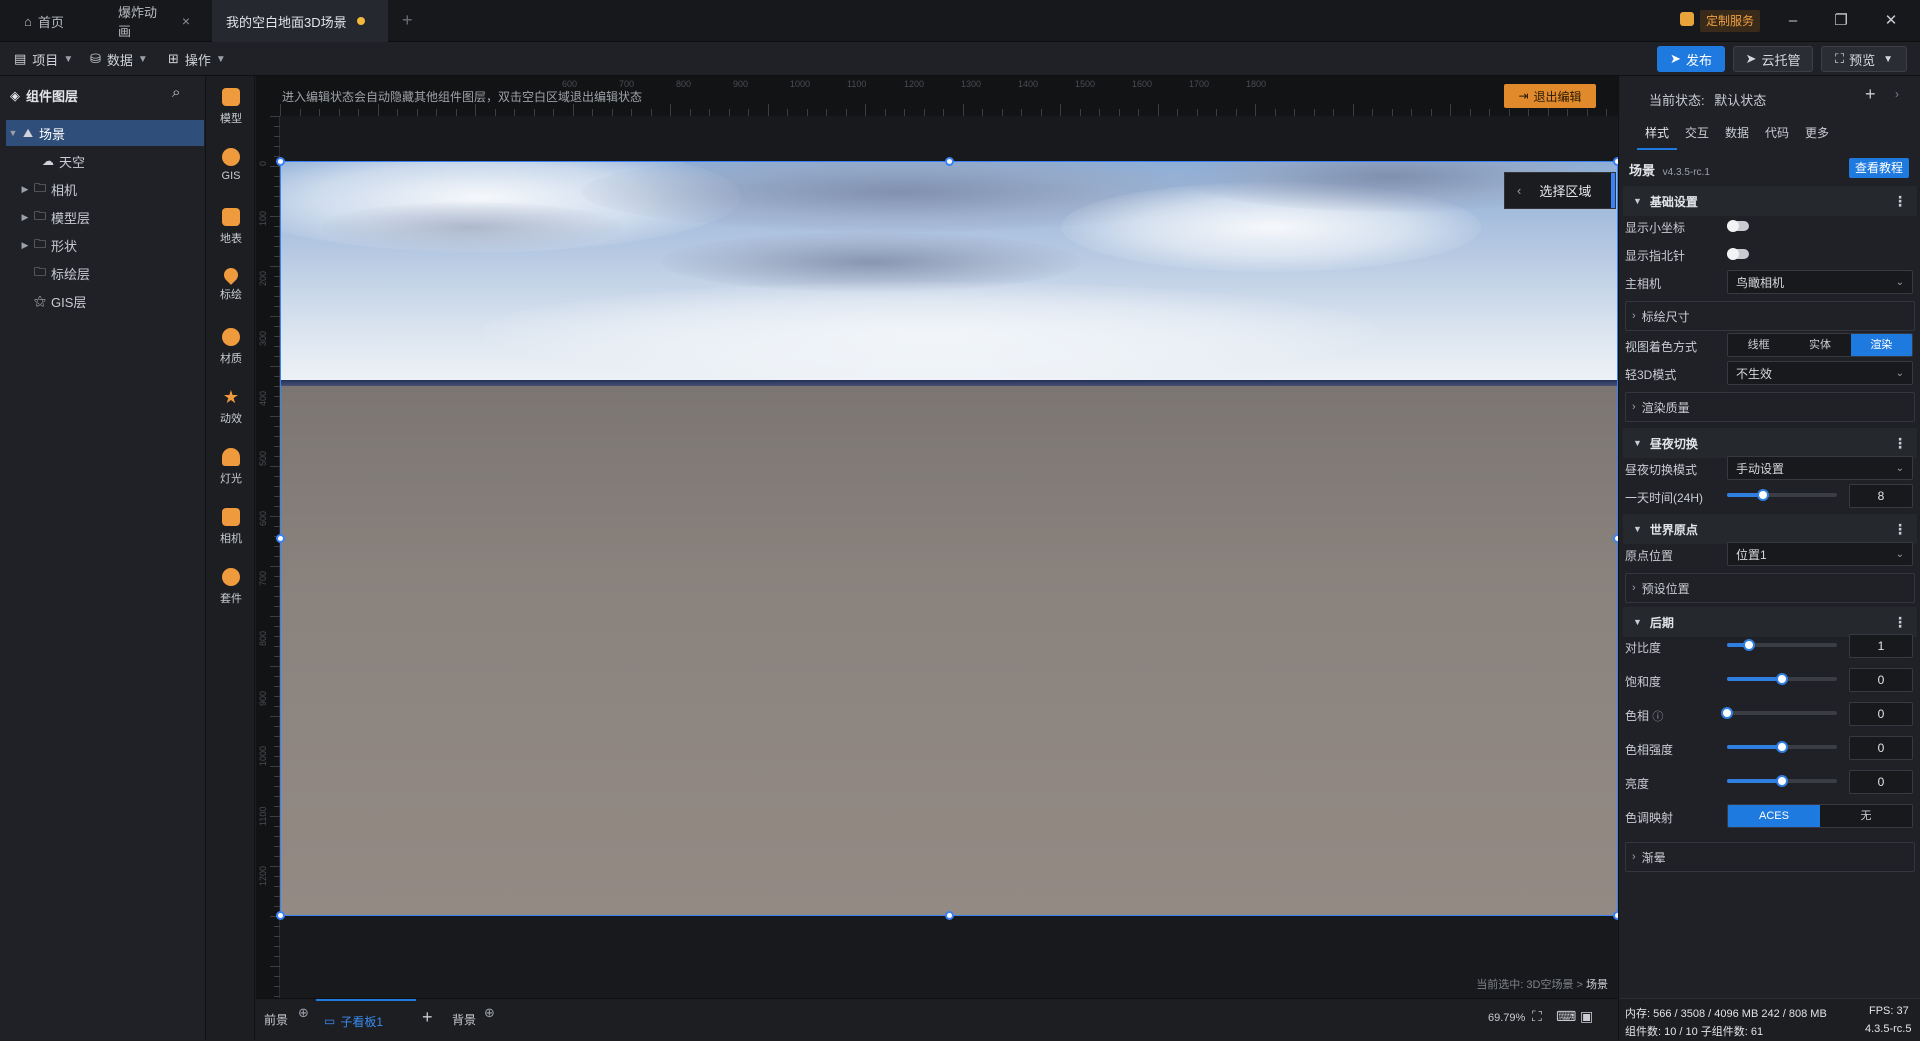 This screenshot has height=1041, width=1920. Describe the element at coordinates (54, 21) in the screenshot. I see `tab-home: ⌂ 首页` at that location.